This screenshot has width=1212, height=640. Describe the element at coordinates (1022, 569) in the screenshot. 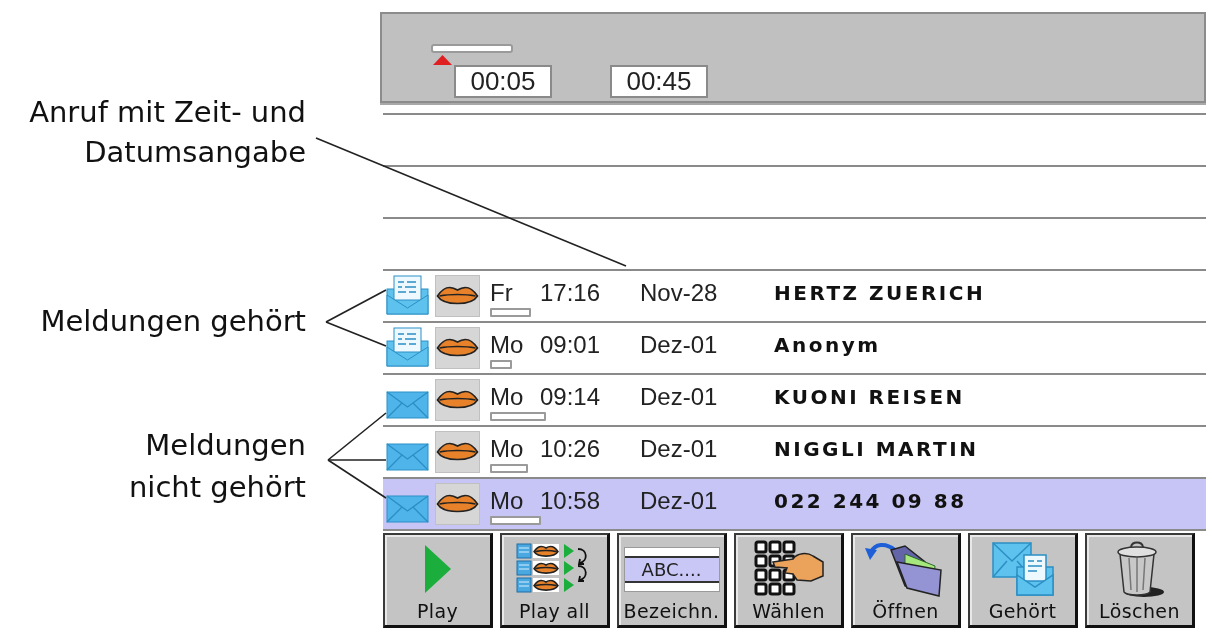

I see `envelope-letter-icon` at that location.